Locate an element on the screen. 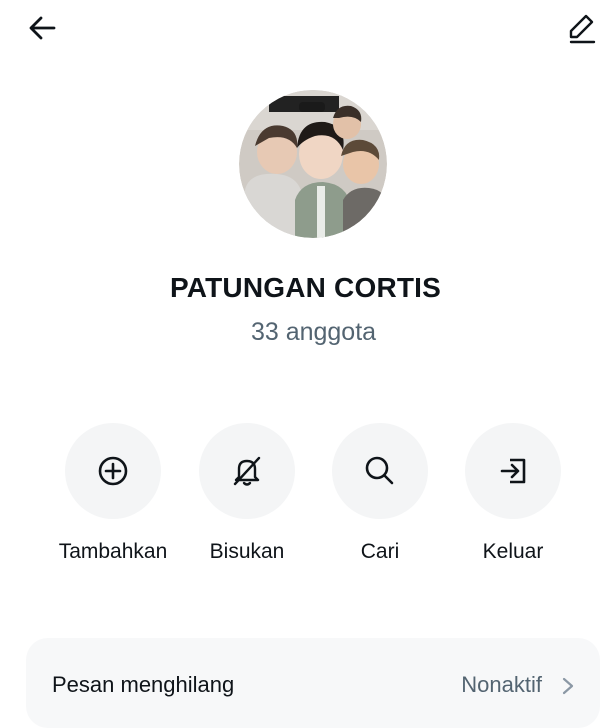  back-button is located at coordinates (42, 28).